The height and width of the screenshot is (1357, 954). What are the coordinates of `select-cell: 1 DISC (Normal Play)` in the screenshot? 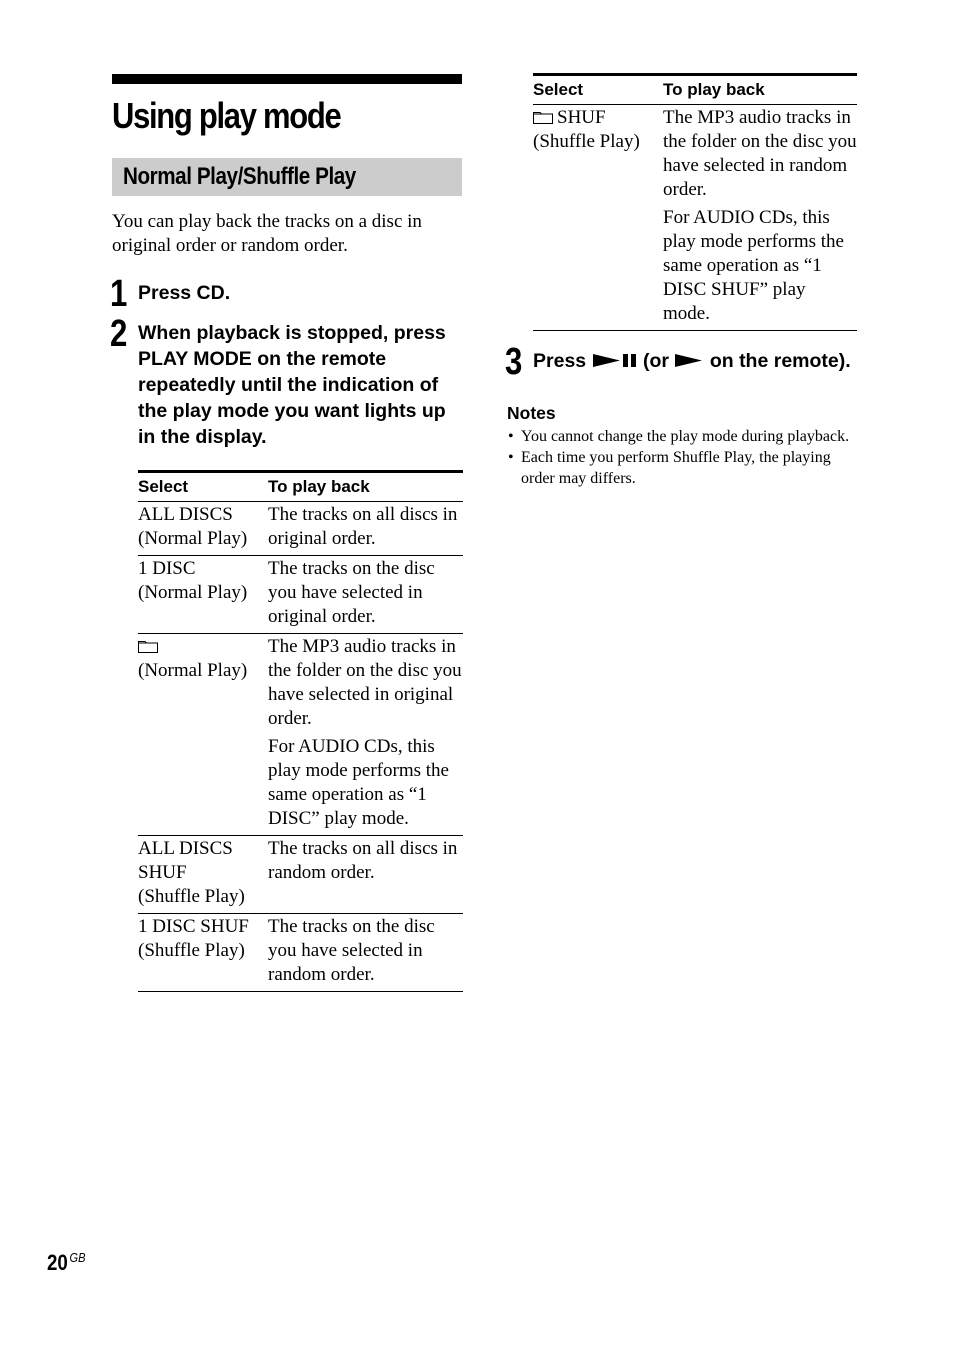 It's located at (203, 594).